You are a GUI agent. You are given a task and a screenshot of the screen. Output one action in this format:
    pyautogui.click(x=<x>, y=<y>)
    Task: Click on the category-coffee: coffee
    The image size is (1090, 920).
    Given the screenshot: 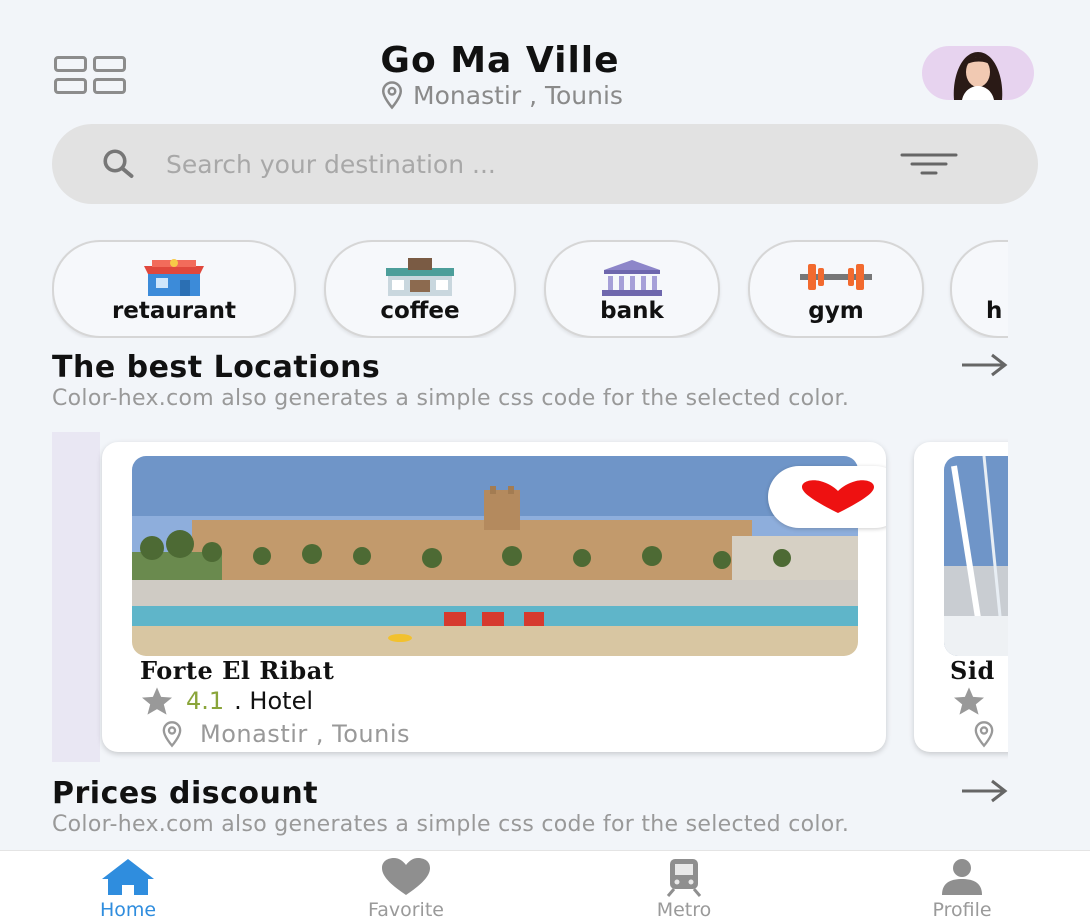 What is the action you would take?
    pyautogui.click(x=420, y=289)
    